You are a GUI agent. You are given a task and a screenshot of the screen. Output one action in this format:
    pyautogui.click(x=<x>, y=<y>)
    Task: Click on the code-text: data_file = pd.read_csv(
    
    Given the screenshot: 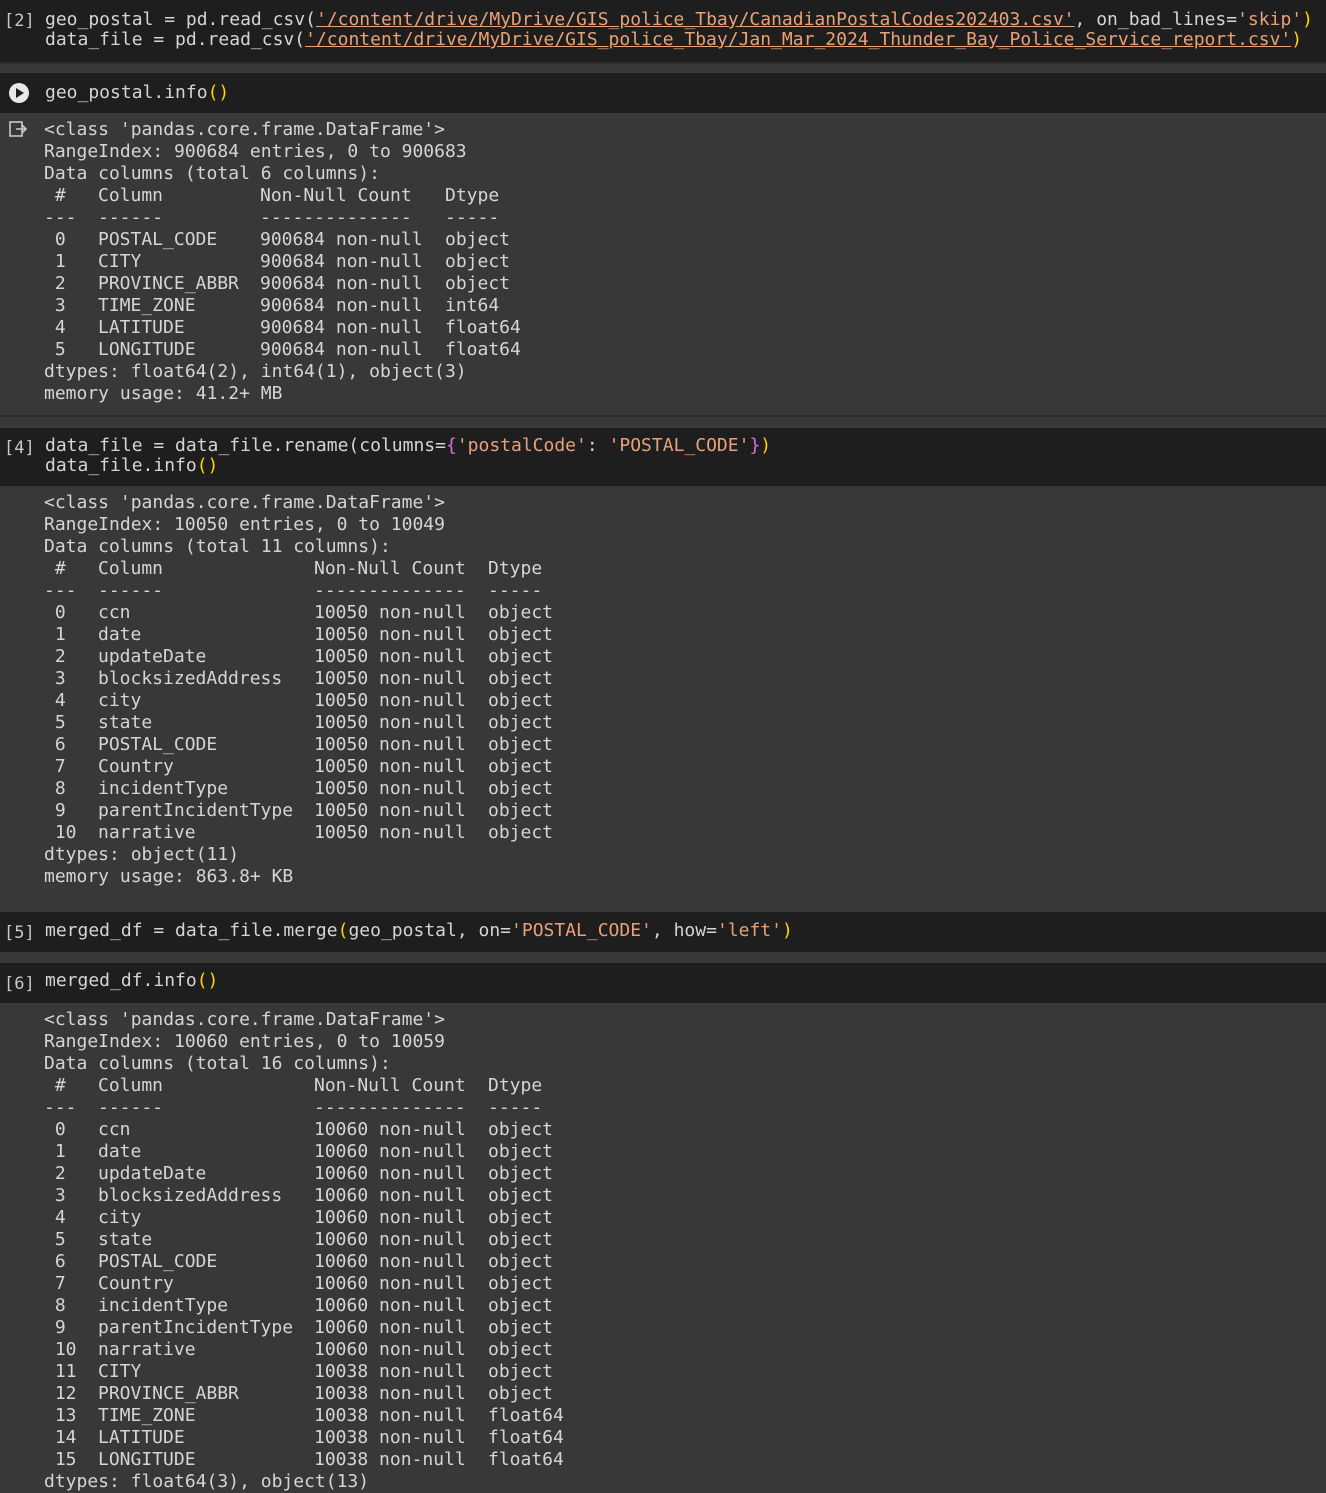 What is the action you would take?
    pyautogui.click(x=175, y=39)
    